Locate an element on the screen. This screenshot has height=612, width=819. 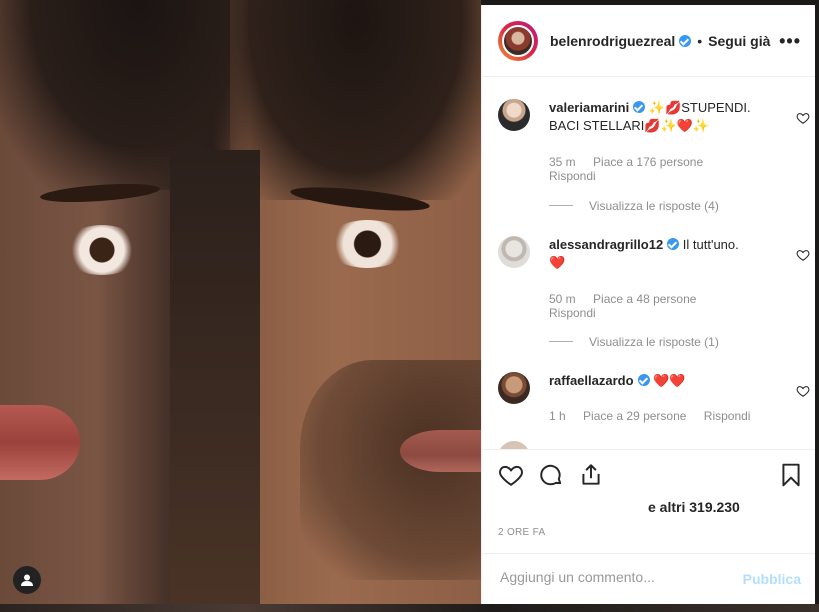
commenter-username: alessandragrillo12 is located at coordinates (606, 244).